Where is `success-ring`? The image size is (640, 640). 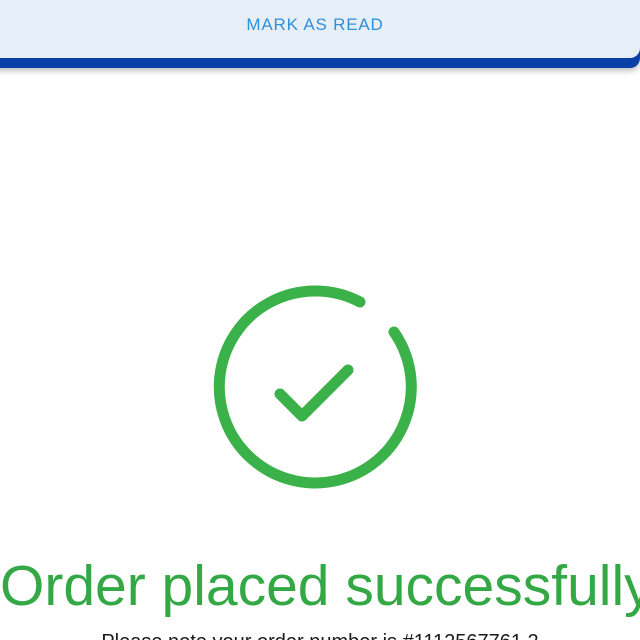
success-ring is located at coordinates (315, 387).